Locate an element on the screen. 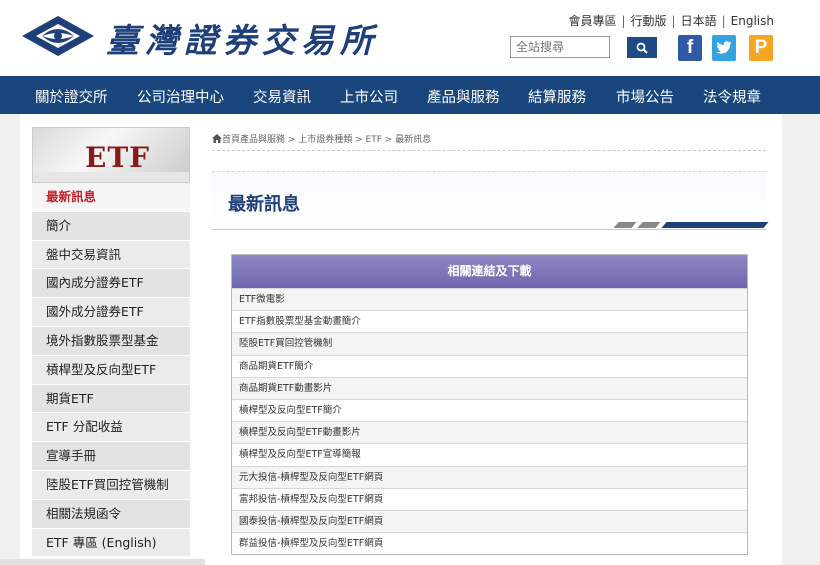 Image resolution: width=820 pixels, height=565 pixels. etf-banner: ETF is located at coordinates (111, 155).